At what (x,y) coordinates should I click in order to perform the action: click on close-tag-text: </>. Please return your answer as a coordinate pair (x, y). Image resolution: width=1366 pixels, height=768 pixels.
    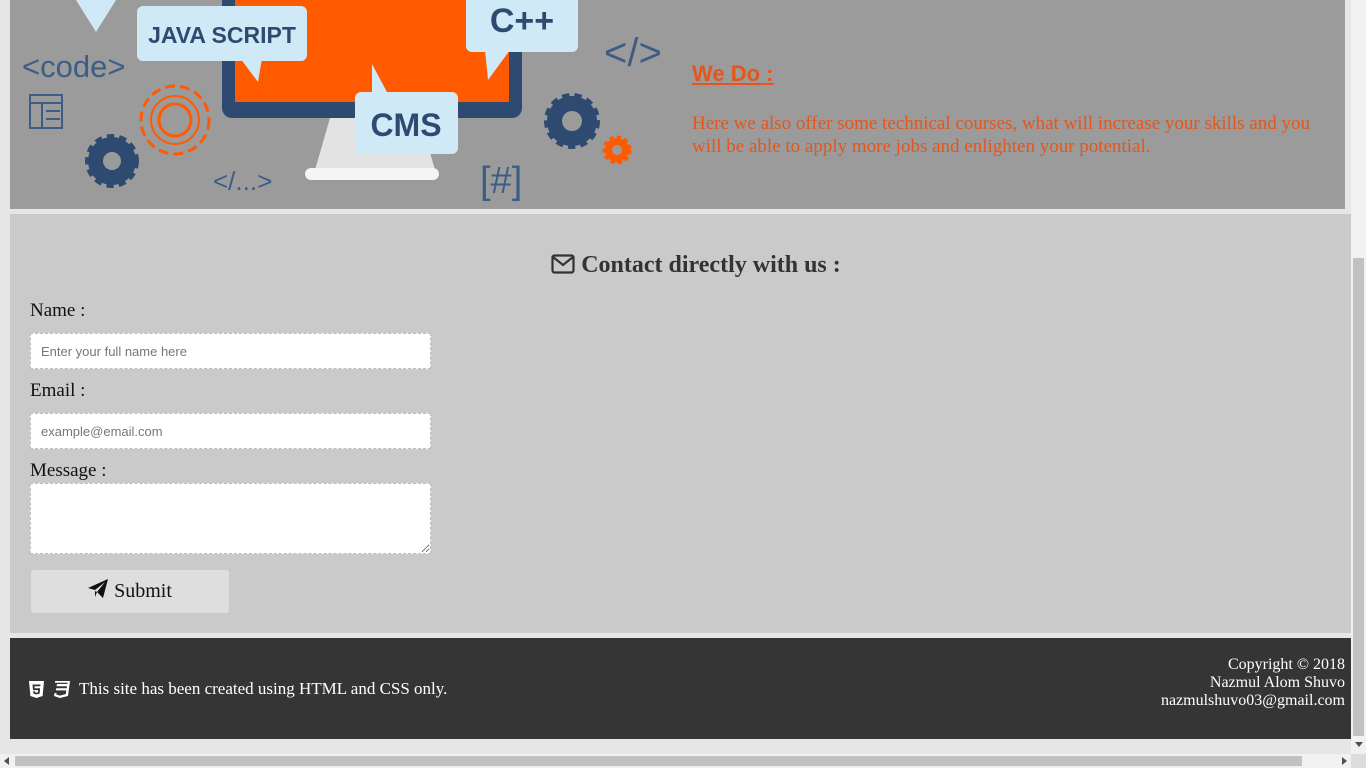
    Looking at the image, I should click on (633, 53).